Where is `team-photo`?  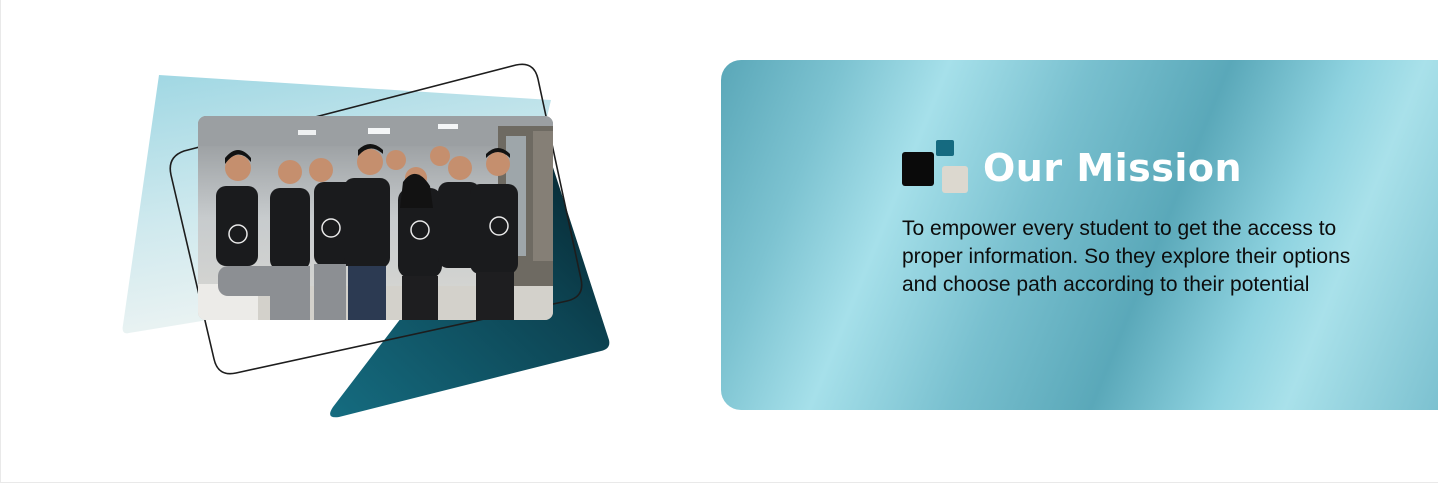
team-photo is located at coordinates (375, 218).